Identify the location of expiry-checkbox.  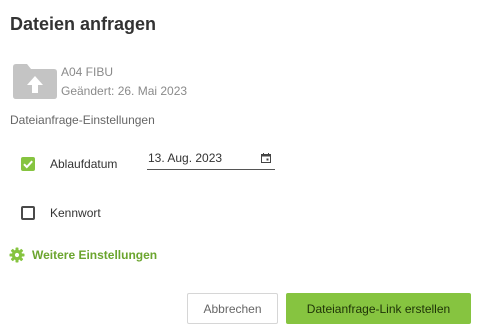
(28, 164).